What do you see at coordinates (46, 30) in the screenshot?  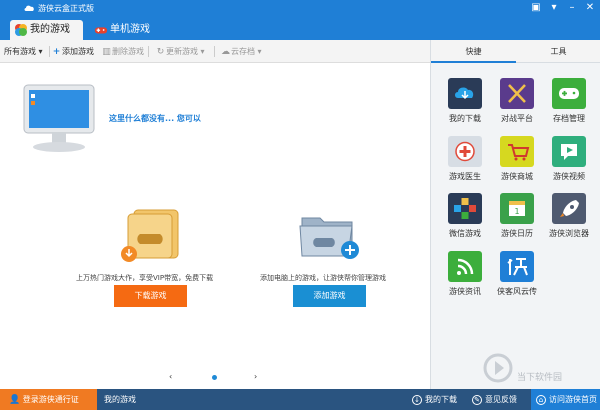 I see `tab-my-games: 我的游戏` at bounding box center [46, 30].